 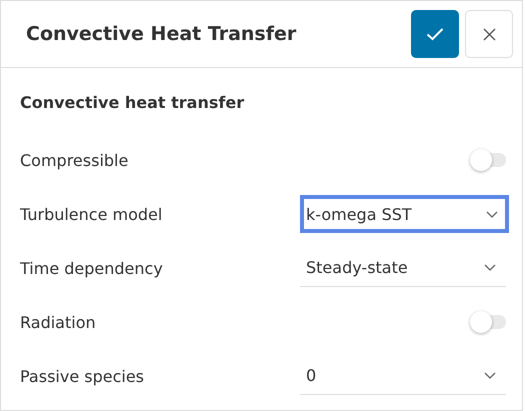 I want to click on section-heading: Convective heat transfer, so click(x=133, y=103).